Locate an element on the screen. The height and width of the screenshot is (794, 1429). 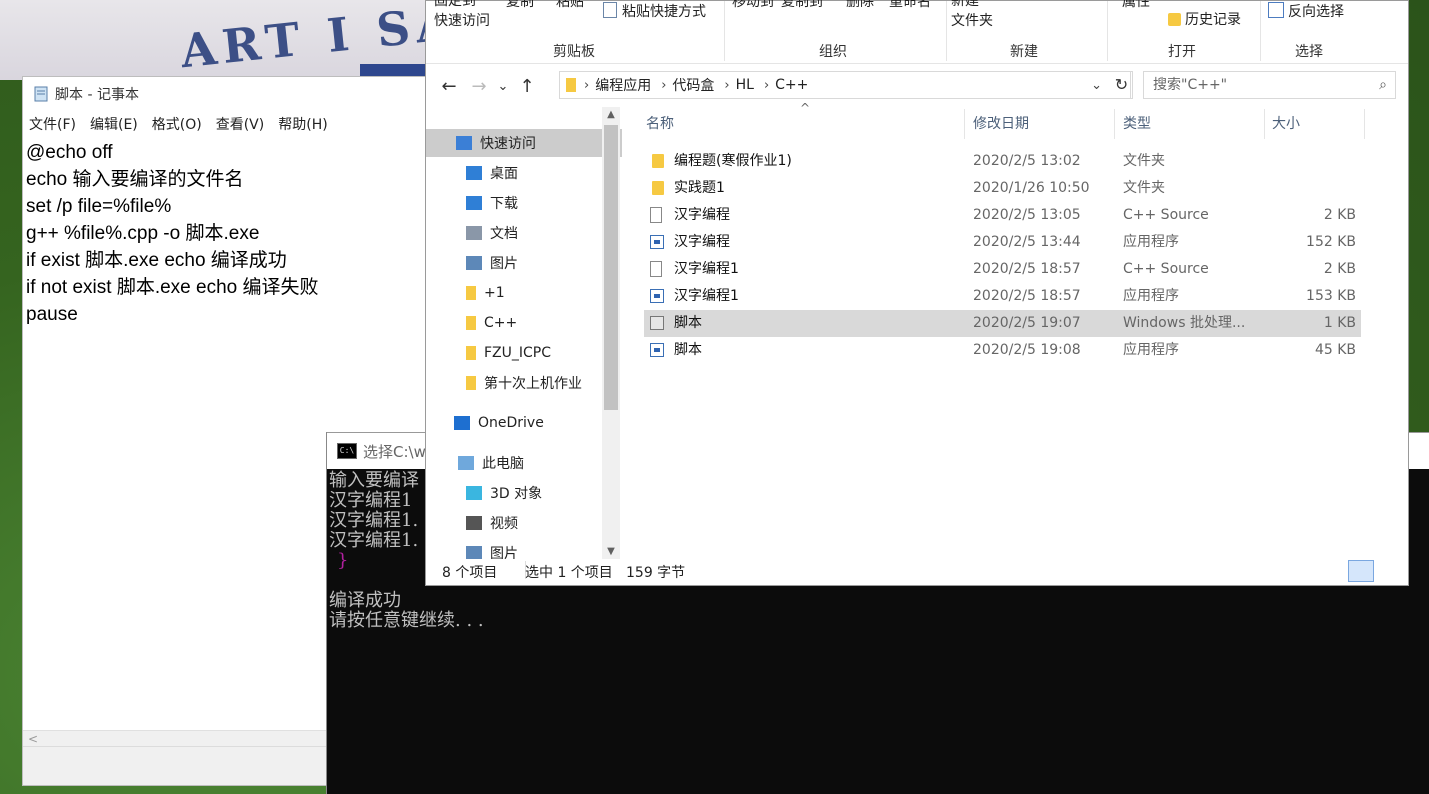
chevron-down-icon: ⌄ is located at coordinates (1096, 85).